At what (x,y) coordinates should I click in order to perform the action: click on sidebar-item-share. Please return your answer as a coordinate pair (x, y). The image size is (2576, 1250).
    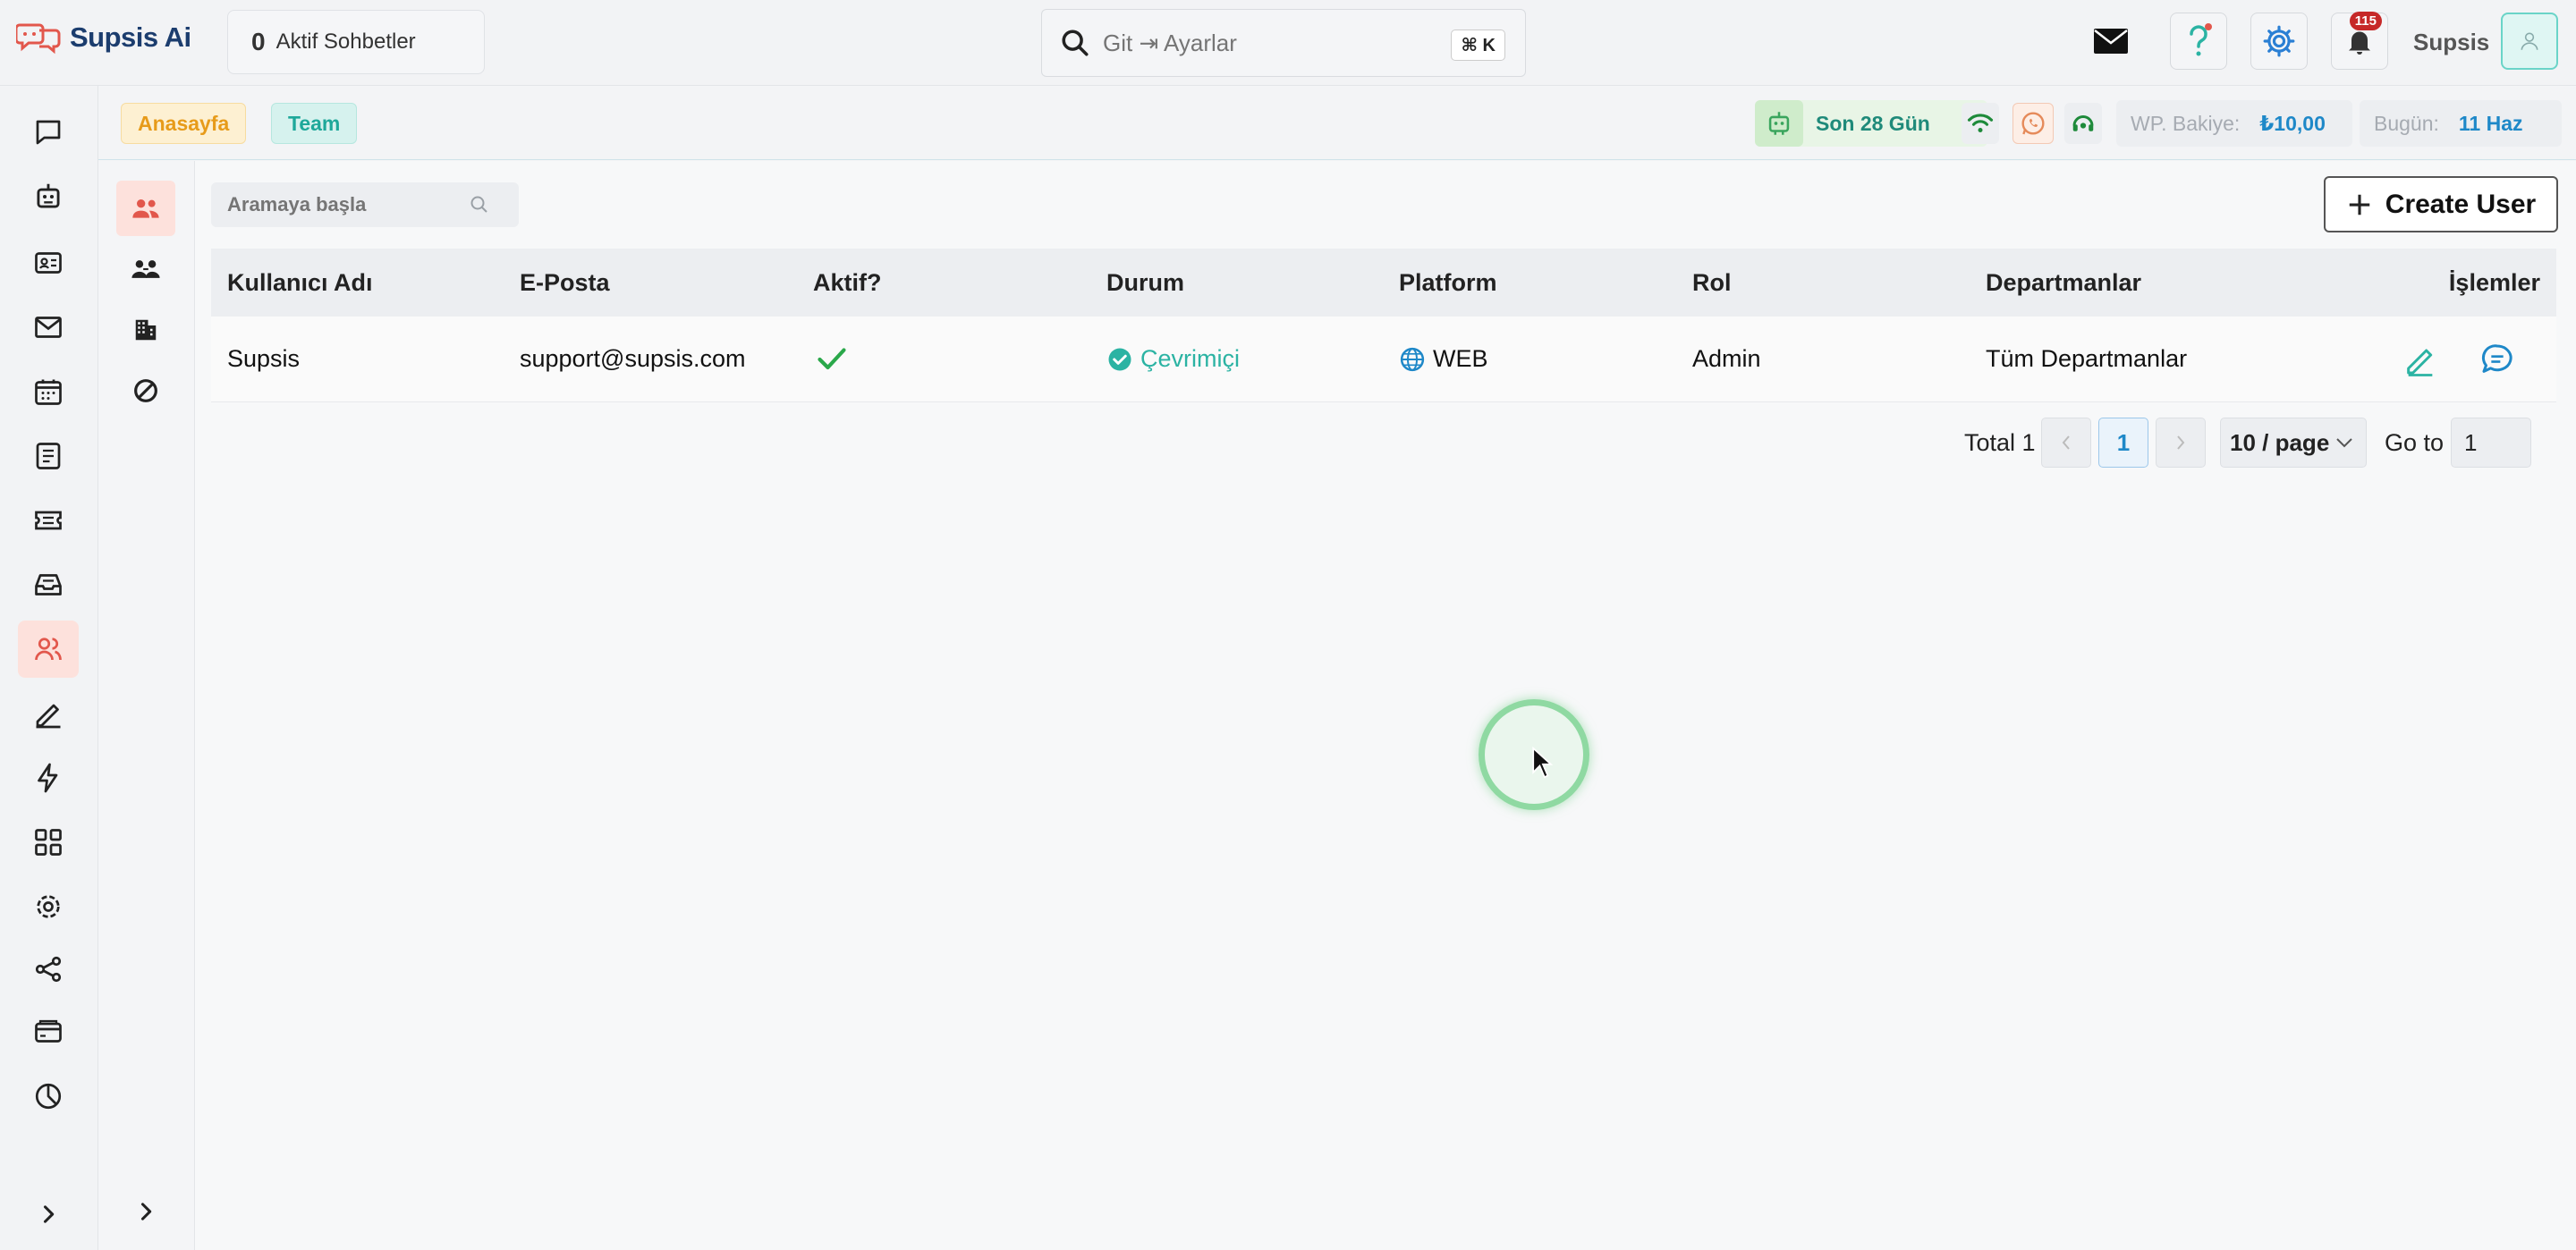
    Looking at the image, I should click on (48, 969).